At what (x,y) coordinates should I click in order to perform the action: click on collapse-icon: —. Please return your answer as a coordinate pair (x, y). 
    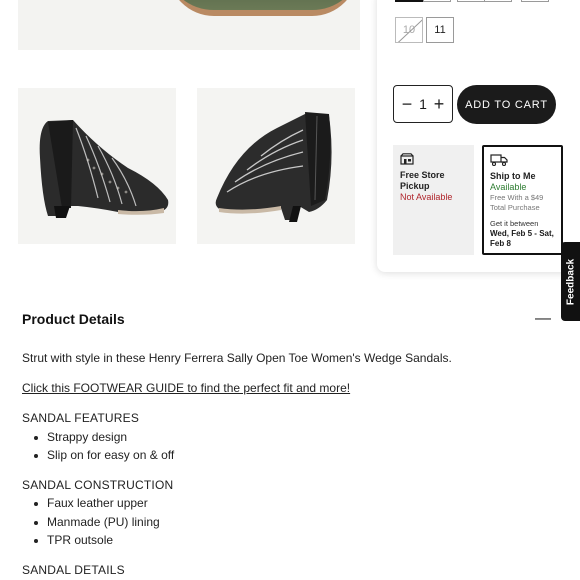
    Looking at the image, I should click on (543, 319).